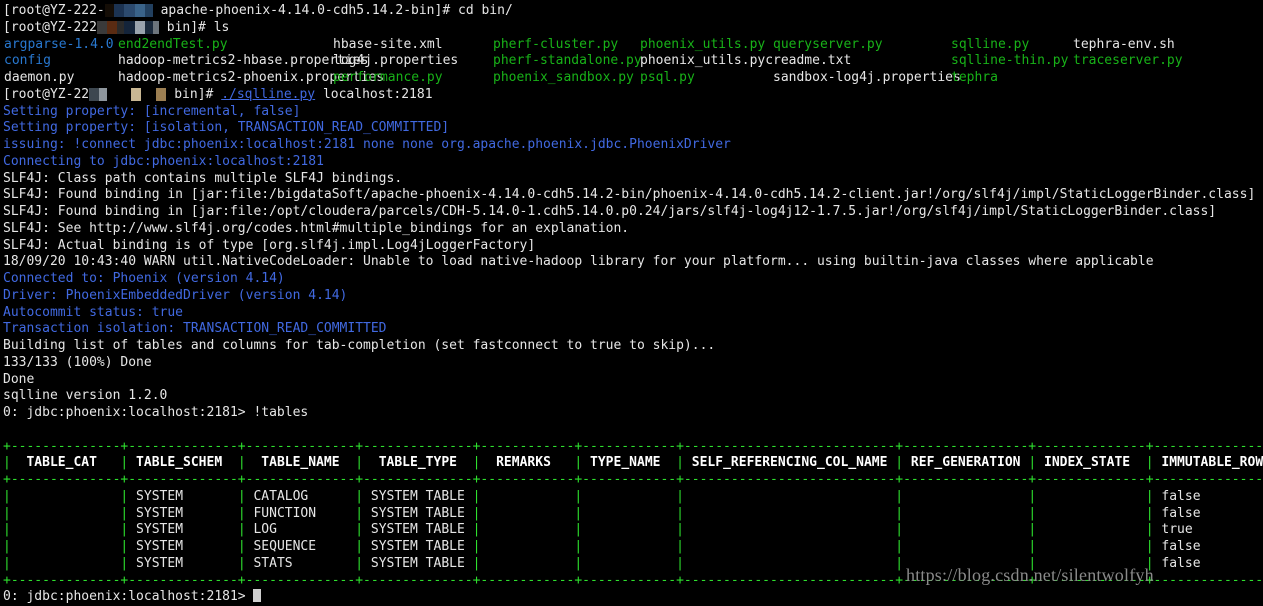 This screenshot has height=606, width=1263. Describe the element at coordinates (46, 94) in the screenshot. I see `prompt-prefix: [root@YZ-22` at that location.